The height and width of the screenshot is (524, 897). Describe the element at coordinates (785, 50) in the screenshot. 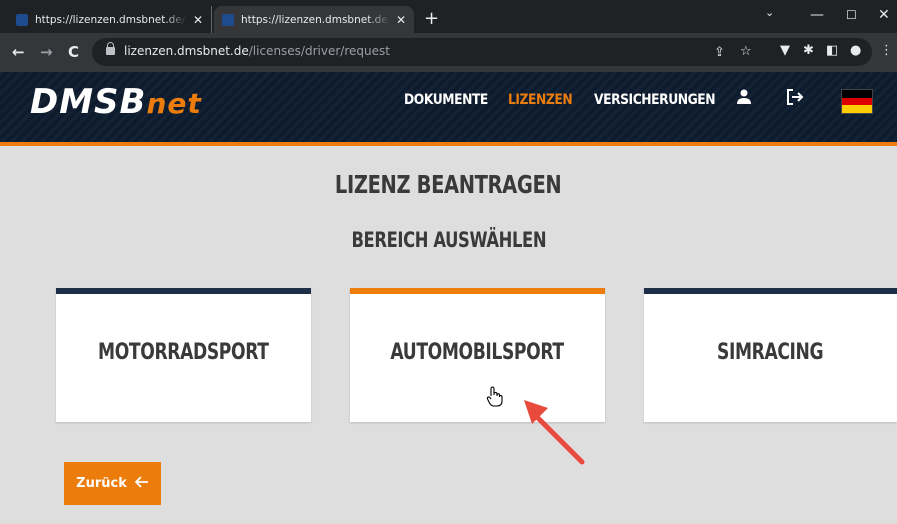

I see `extension-v-icon: ▼` at that location.